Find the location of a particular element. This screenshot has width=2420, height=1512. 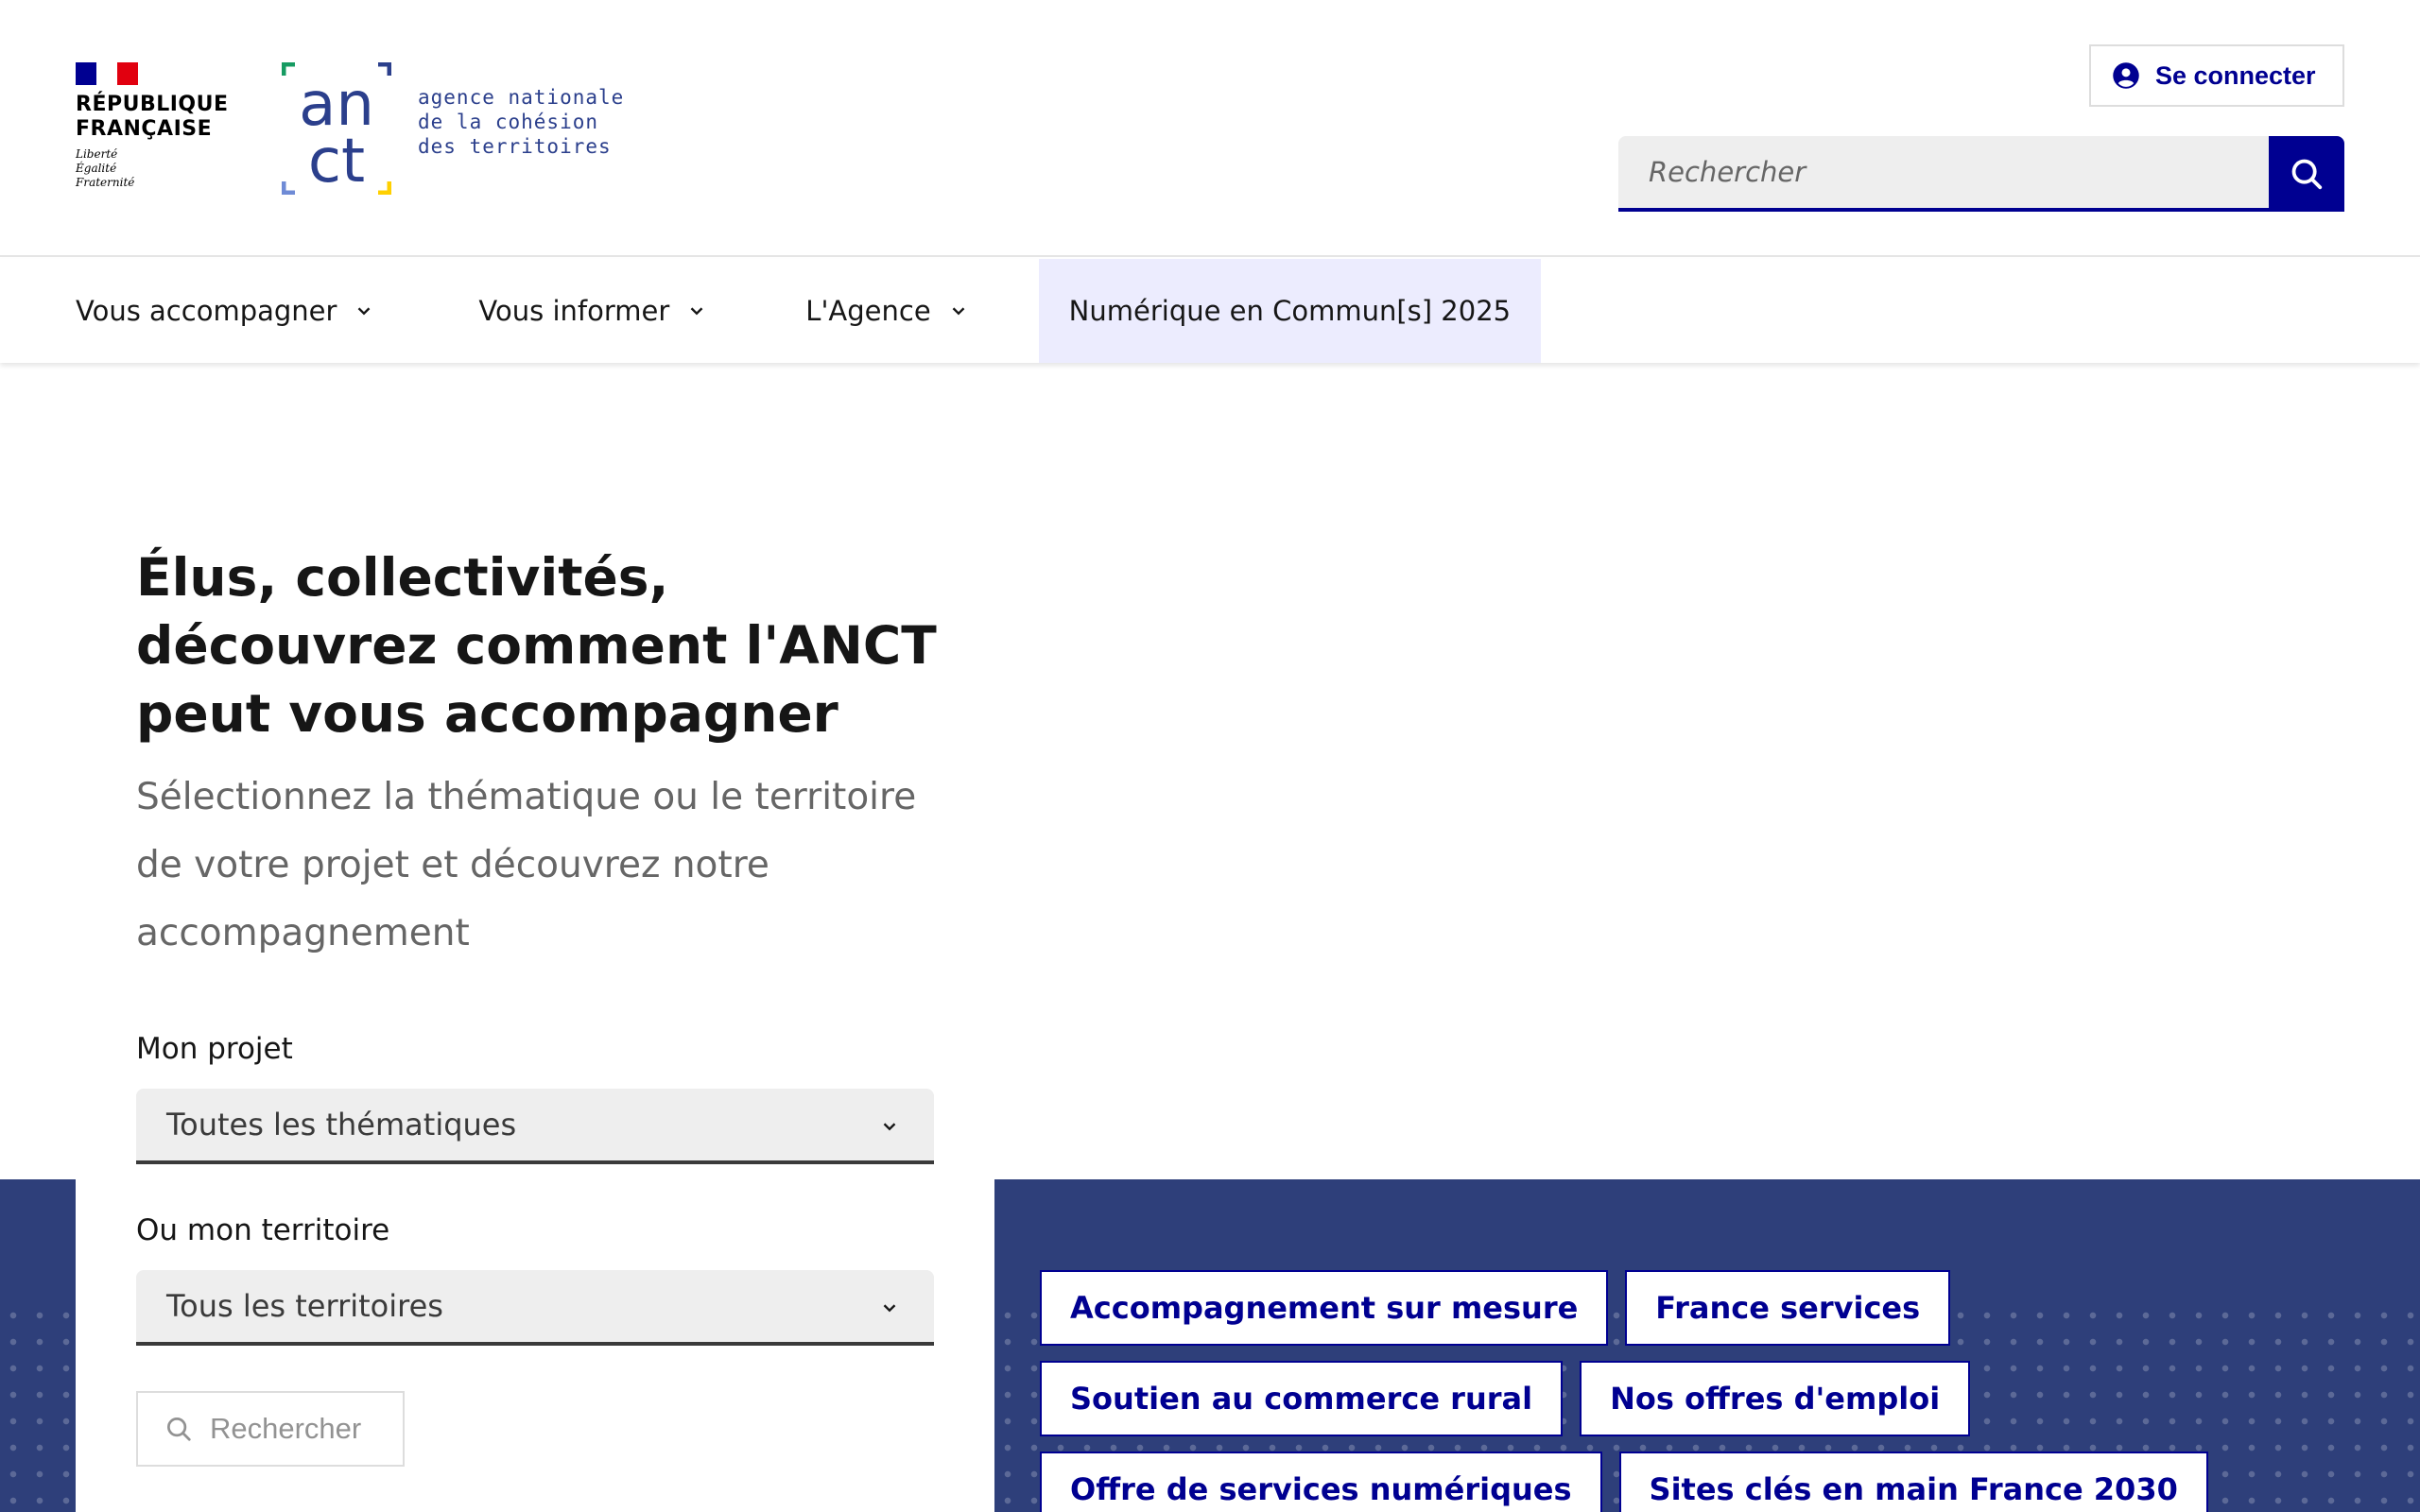

tag-soutien-commerce-rural: Soutien au commerce rural is located at coordinates (1302, 1398).